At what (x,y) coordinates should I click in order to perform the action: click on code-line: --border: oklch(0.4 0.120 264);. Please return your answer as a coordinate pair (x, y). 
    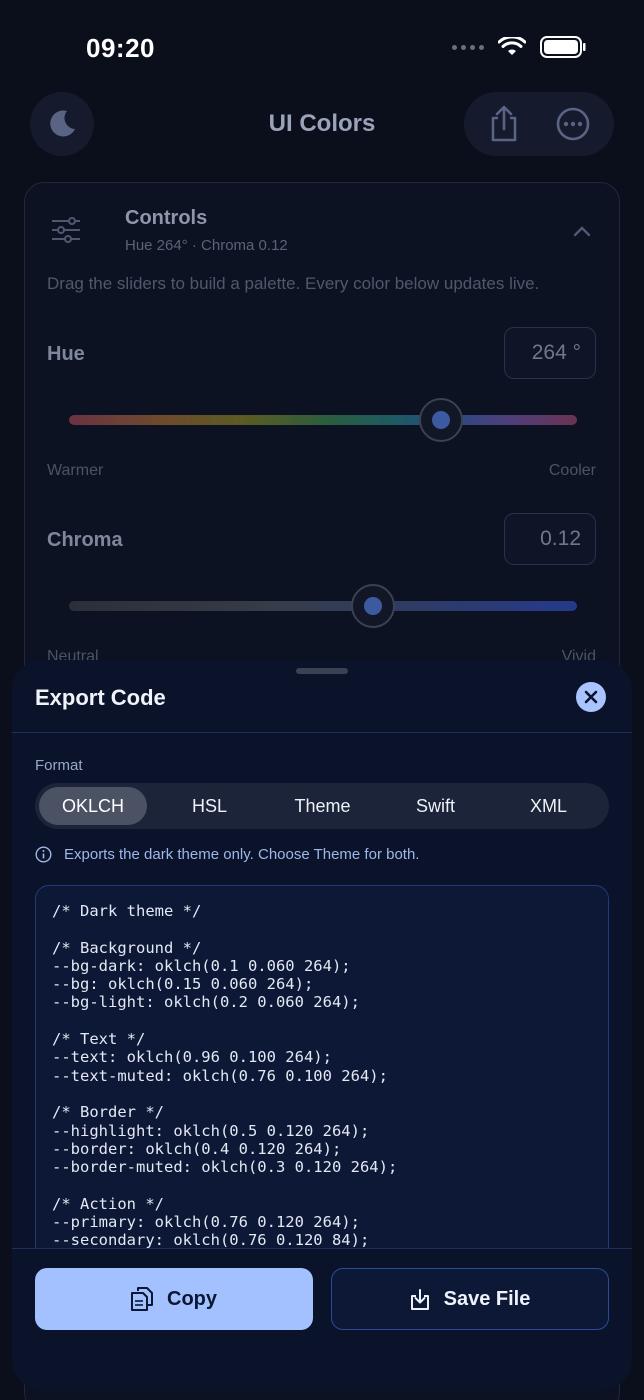
    Looking at the image, I should click on (197, 1148).